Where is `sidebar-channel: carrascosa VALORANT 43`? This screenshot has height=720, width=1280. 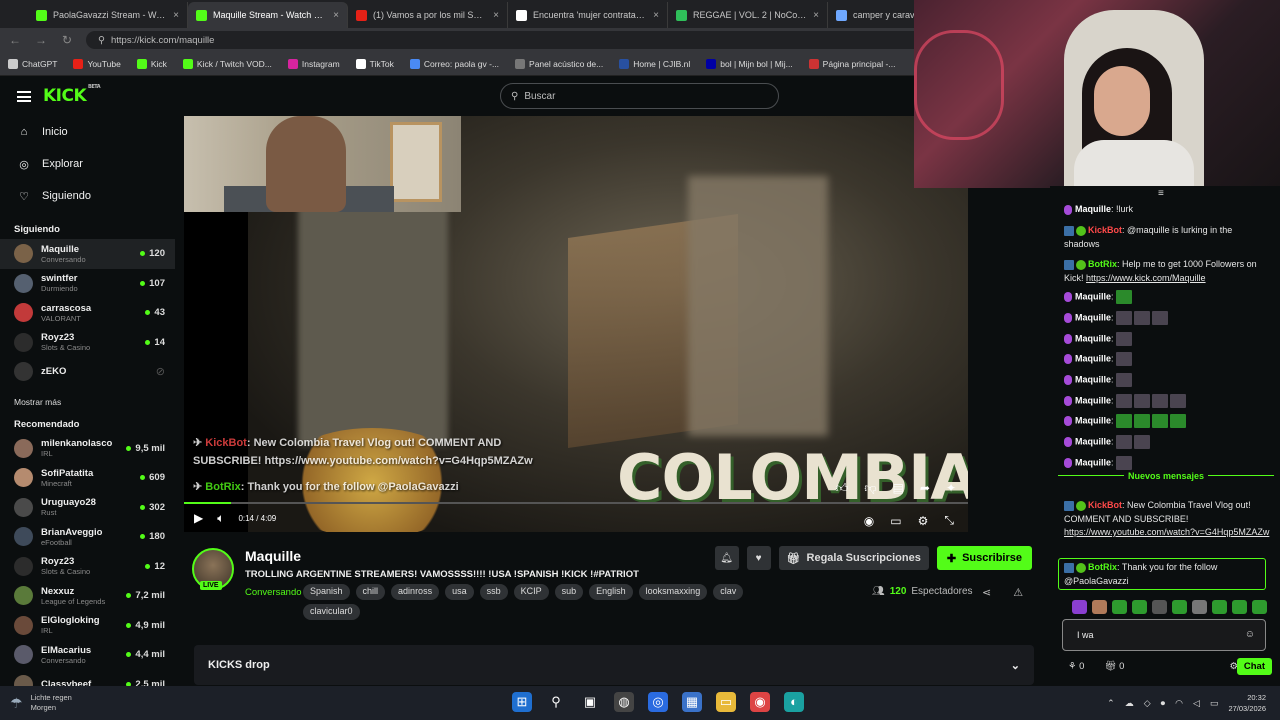
sidebar-channel: carrascosa VALORANT 43 is located at coordinates (87, 313).